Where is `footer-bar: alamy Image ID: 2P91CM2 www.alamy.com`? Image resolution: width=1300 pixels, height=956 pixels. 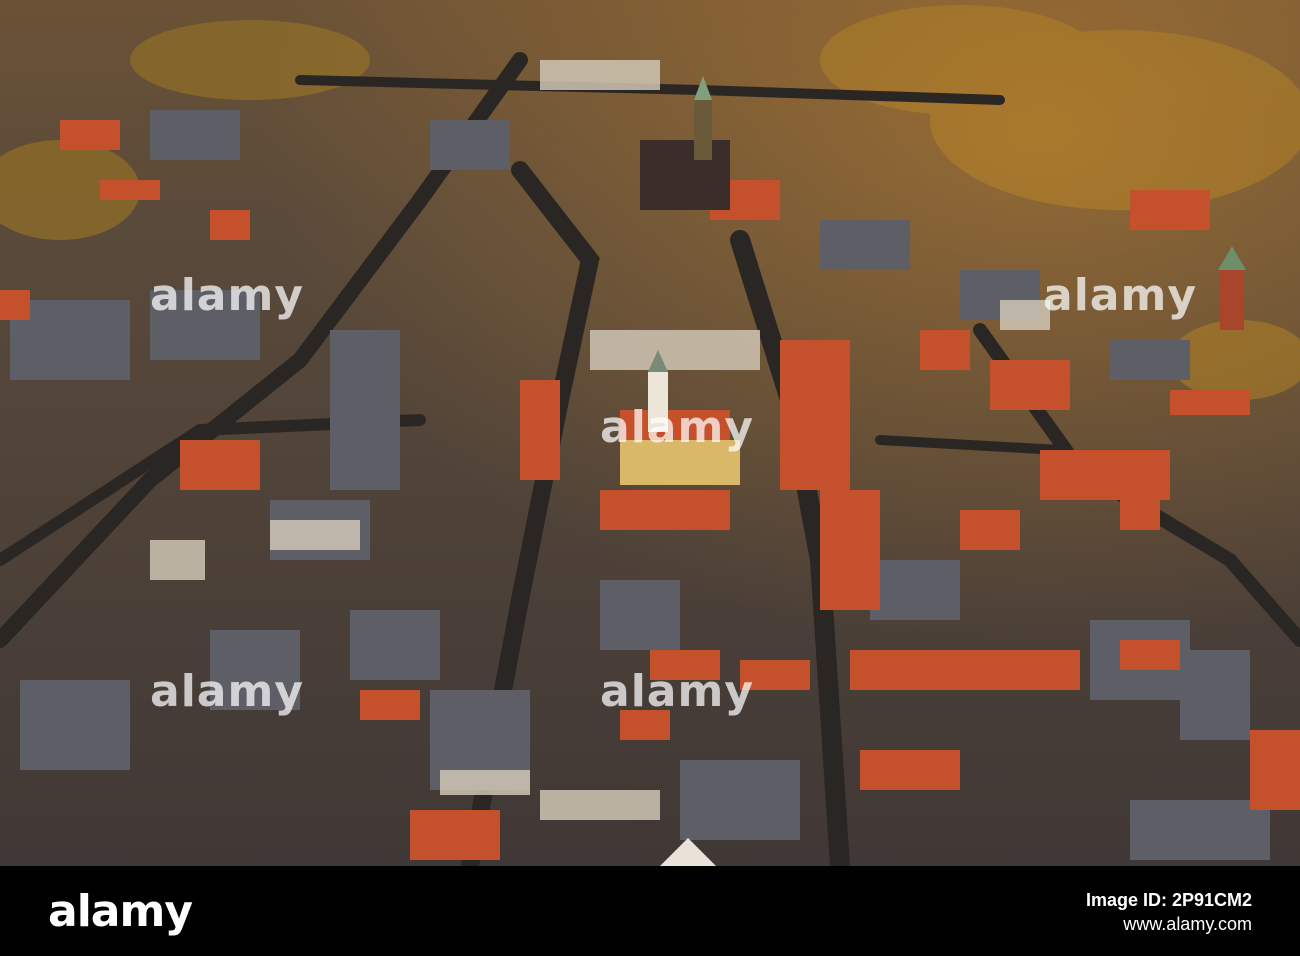
footer-bar: alamy Image ID: 2P91CM2 www.alamy.com is located at coordinates (650, 911).